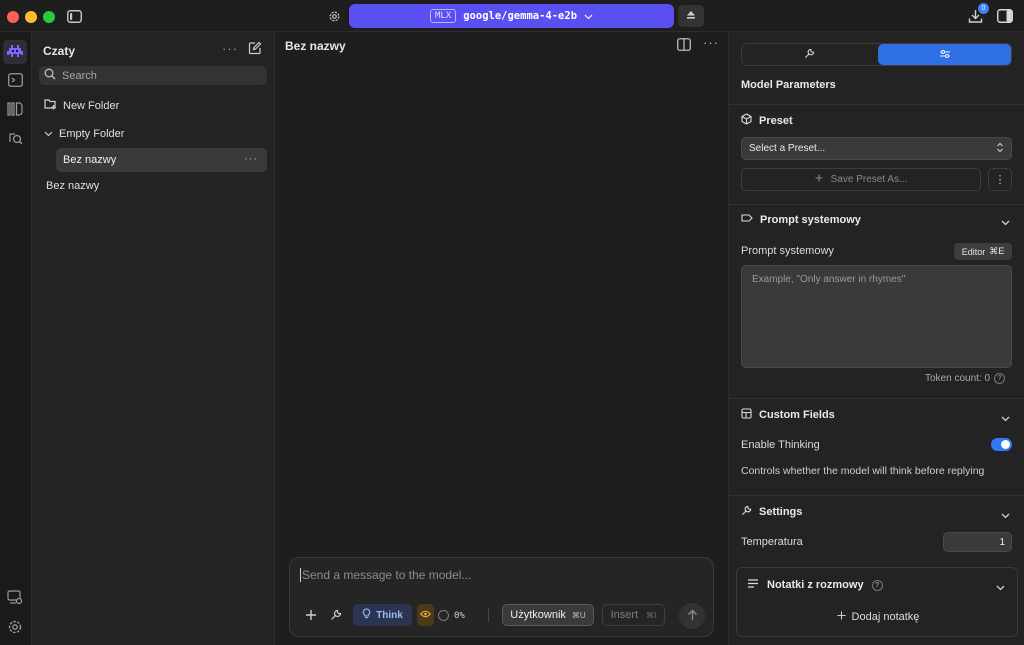  I want to click on minimize-window-button, so click(31, 17).